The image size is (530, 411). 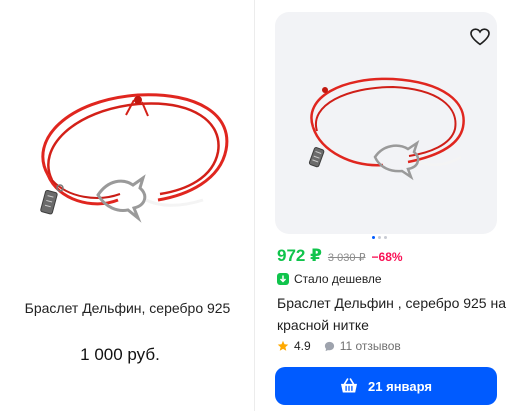 What do you see at coordinates (349, 385) in the screenshot?
I see `basket-icon` at bounding box center [349, 385].